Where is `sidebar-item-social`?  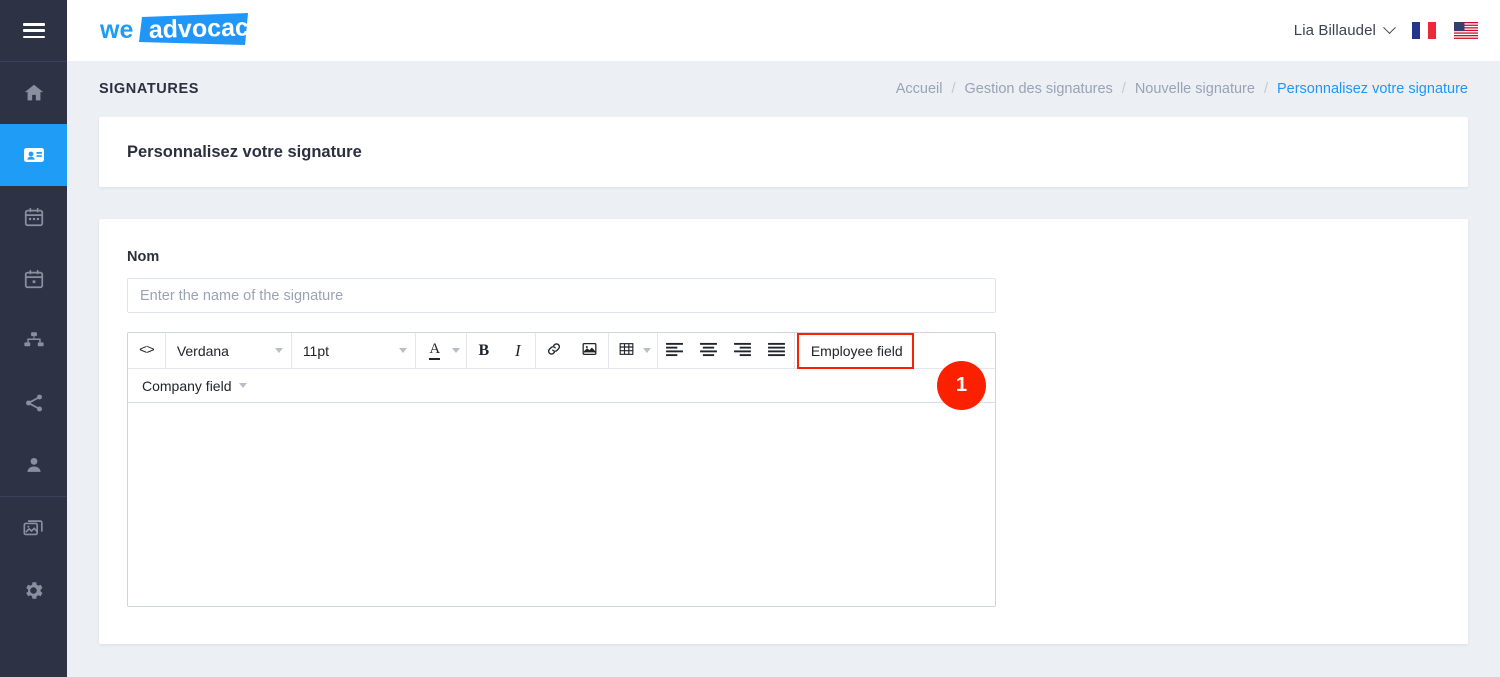 sidebar-item-social is located at coordinates (33, 403).